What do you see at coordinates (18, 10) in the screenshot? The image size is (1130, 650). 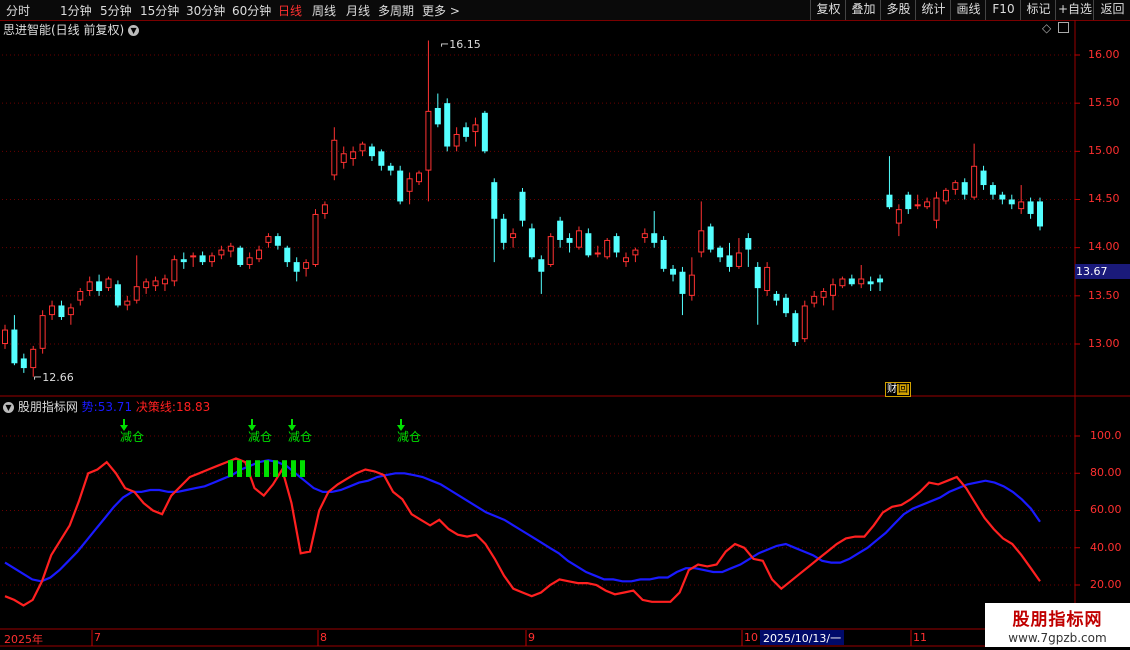 I see `period-tab: 分时` at bounding box center [18, 10].